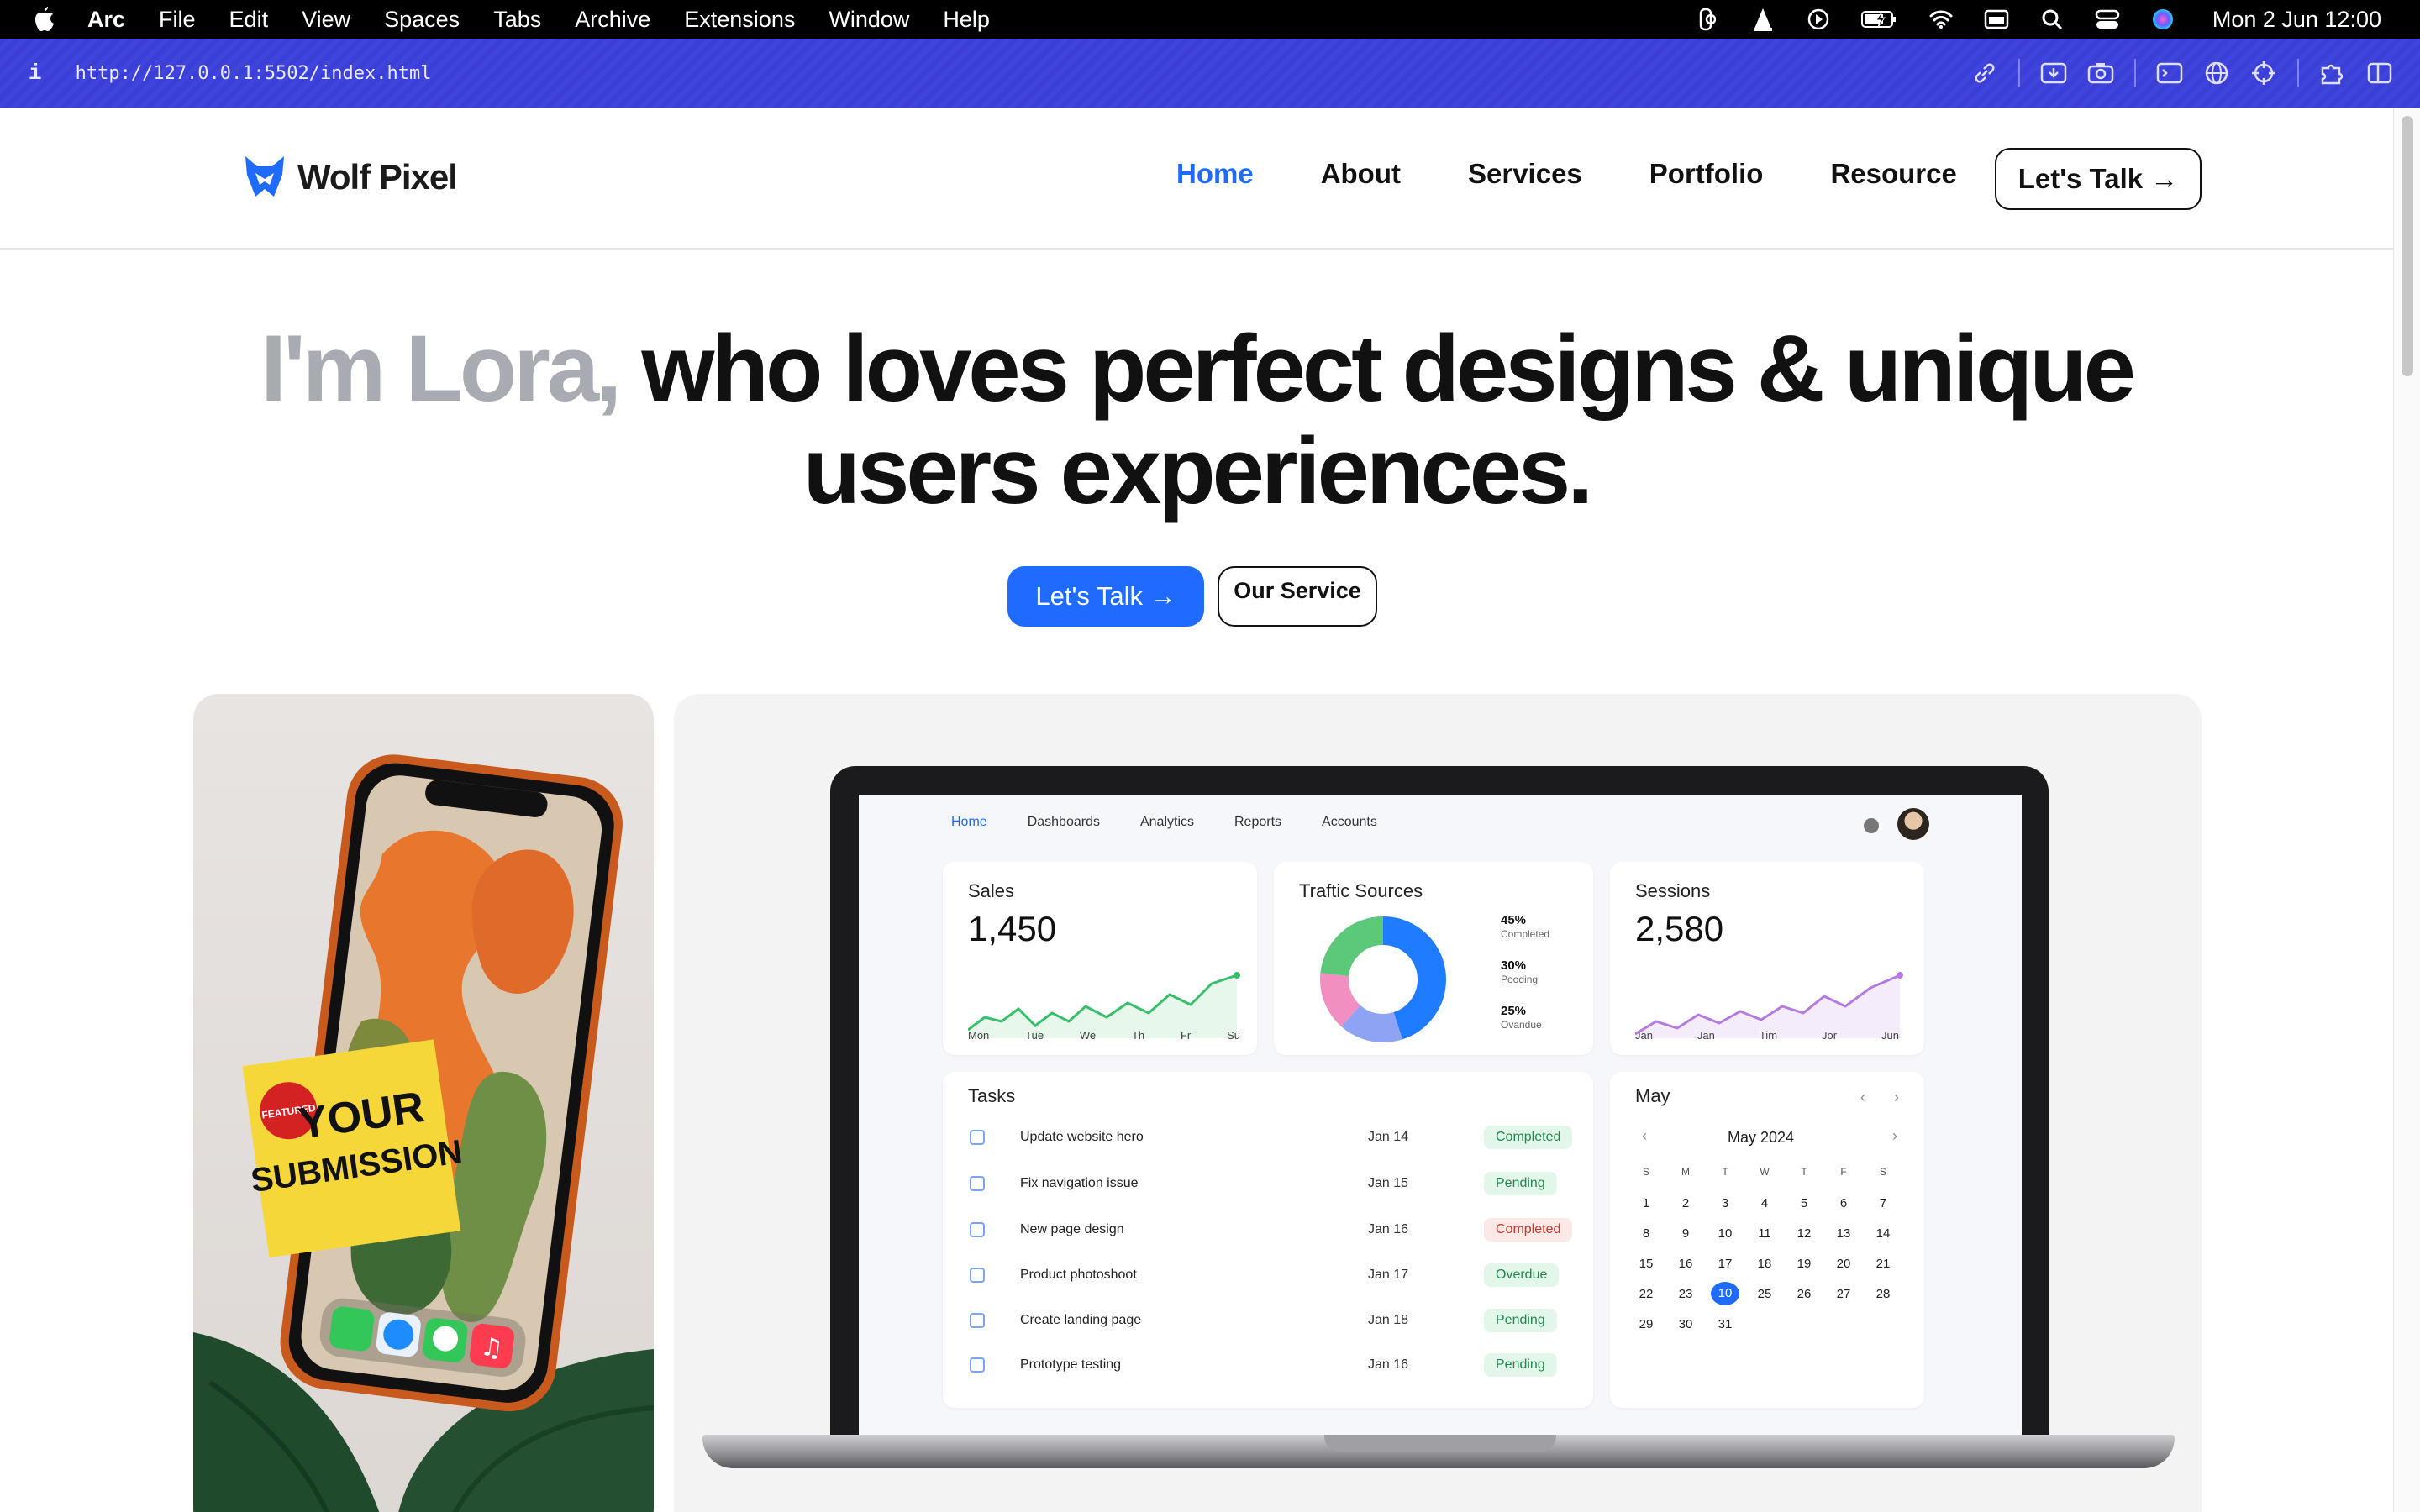 Image resolution: width=2420 pixels, height=1512 pixels. What do you see at coordinates (1896, 1097) in the screenshot?
I see `calendar-next-icon: ›` at bounding box center [1896, 1097].